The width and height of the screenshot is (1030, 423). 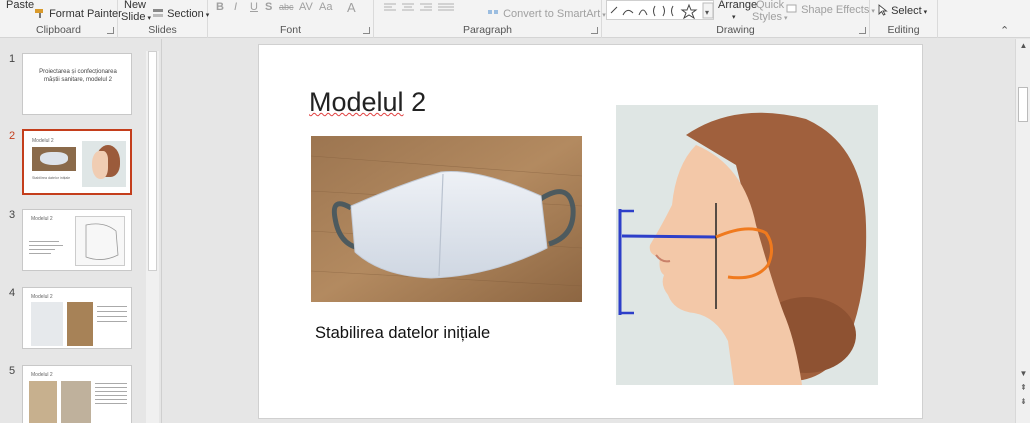 What do you see at coordinates (356, 102) in the screenshot?
I see `slide-title-word: Modelul` at bounding box center [356, 102].